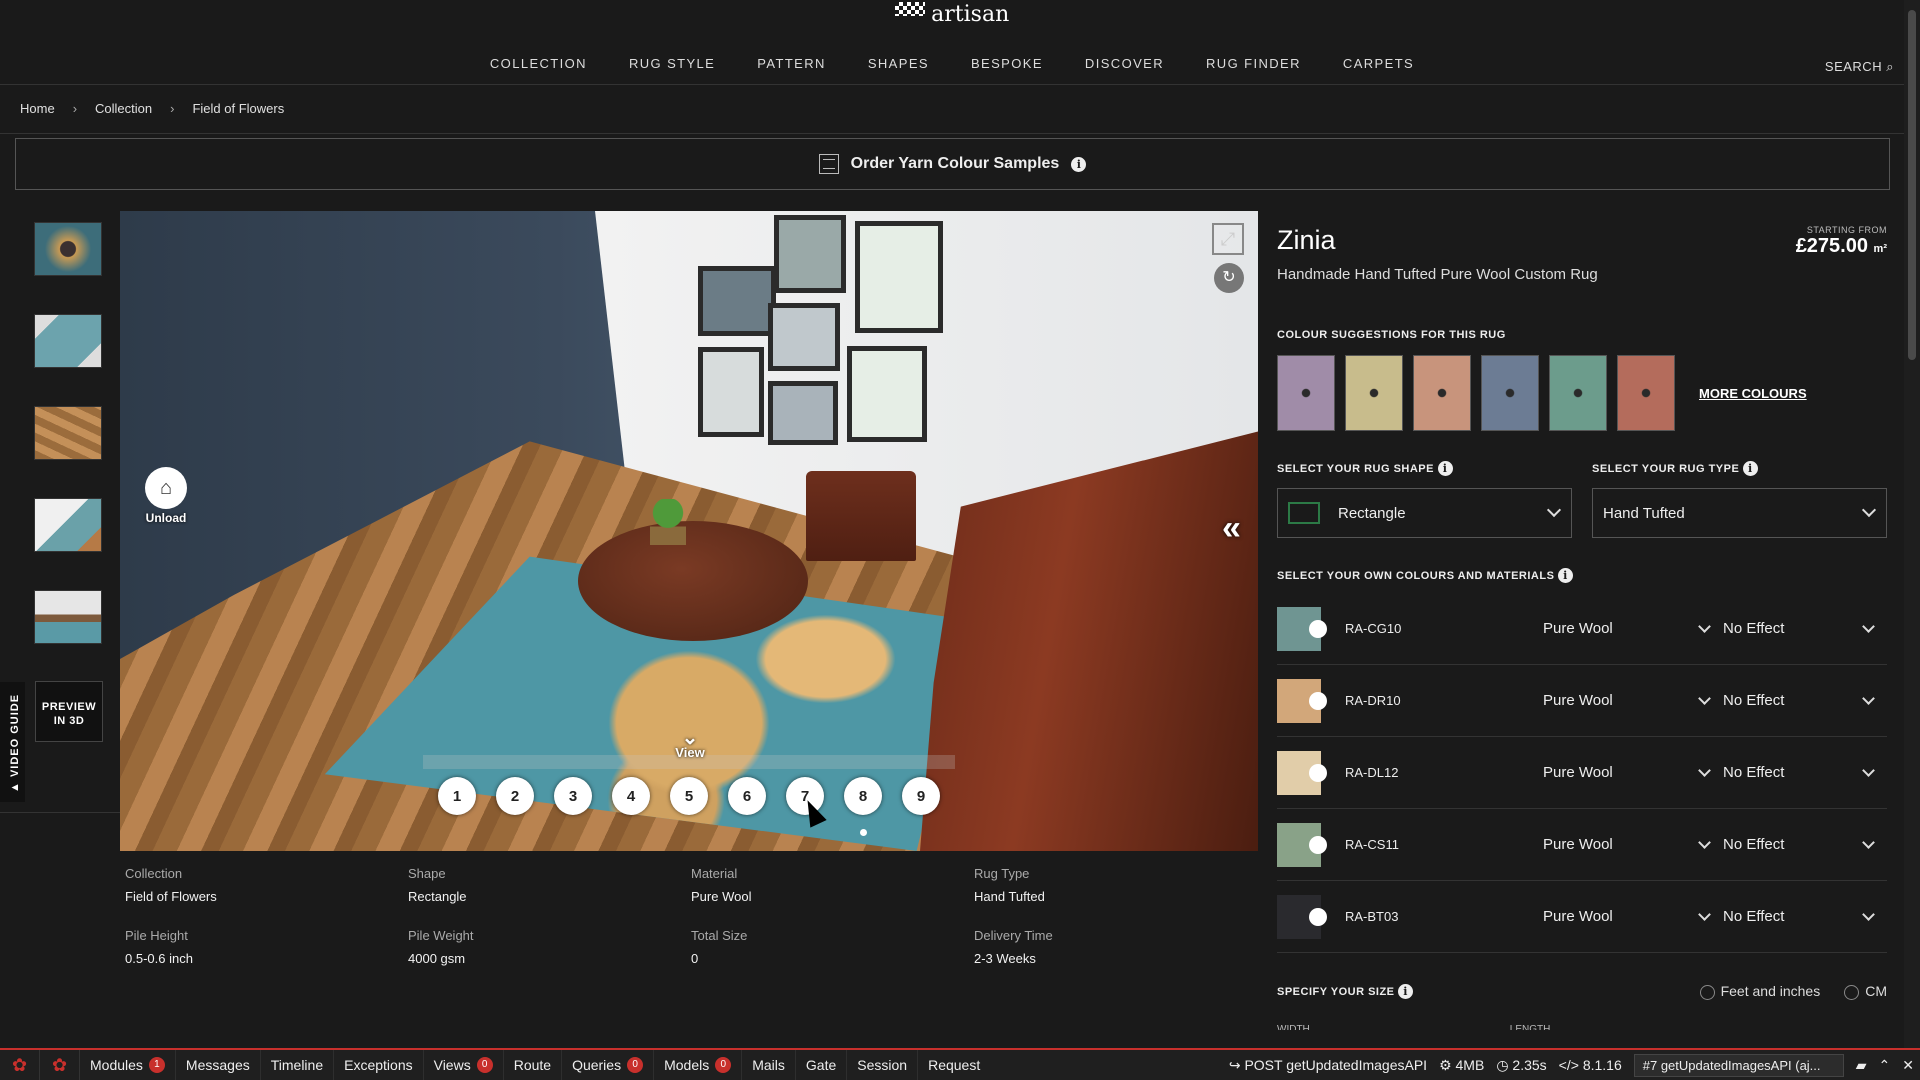  Describe the element at coordinates (166, 496) in the screenshot. I see `unload-button: ⌂ Unload` at that location.